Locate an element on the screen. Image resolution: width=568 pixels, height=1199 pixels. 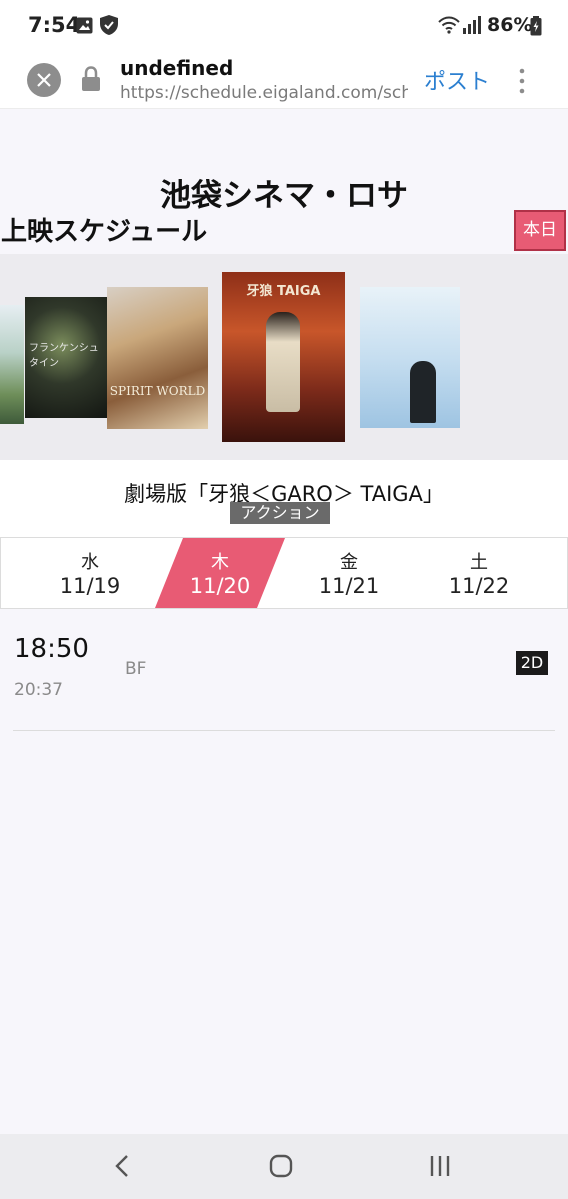
post-button: ポスト is located at coordinates (457, 80).